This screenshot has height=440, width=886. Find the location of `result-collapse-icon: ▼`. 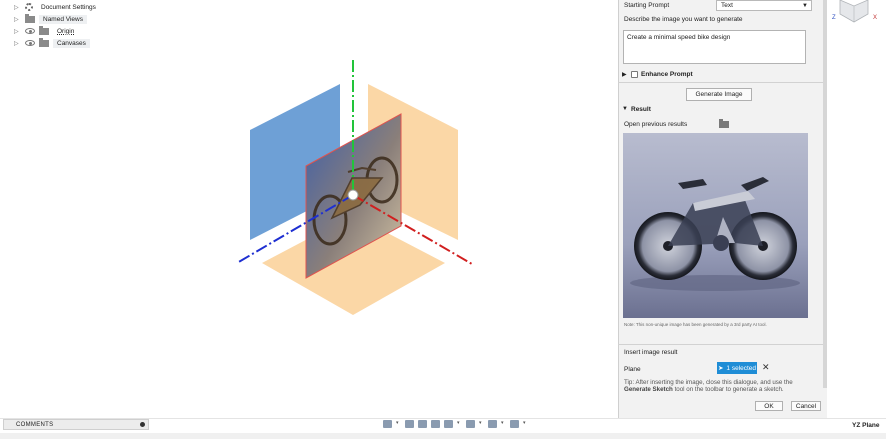

result-collapse-icon: ▼ is located at coordinates (625, 109).